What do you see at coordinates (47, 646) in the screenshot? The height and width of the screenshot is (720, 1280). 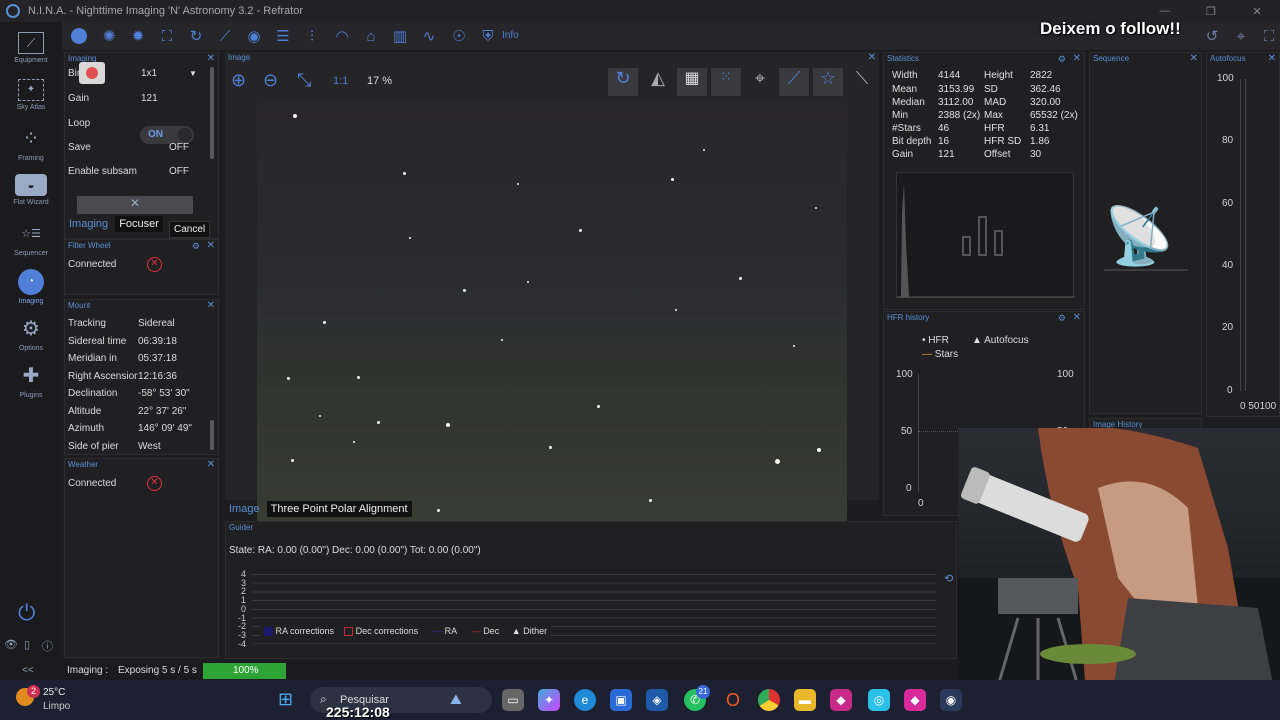 I see `info-icon: ⓘ` at bounding box center [47, 646].